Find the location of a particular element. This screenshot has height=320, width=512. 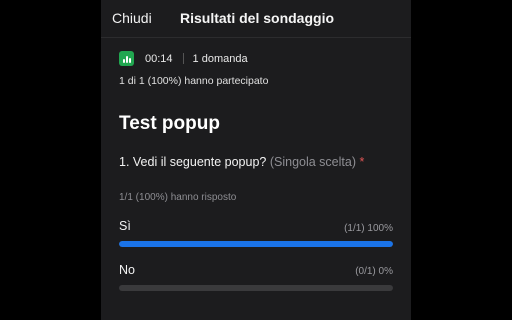

divider is located at coordinates (183, 58).